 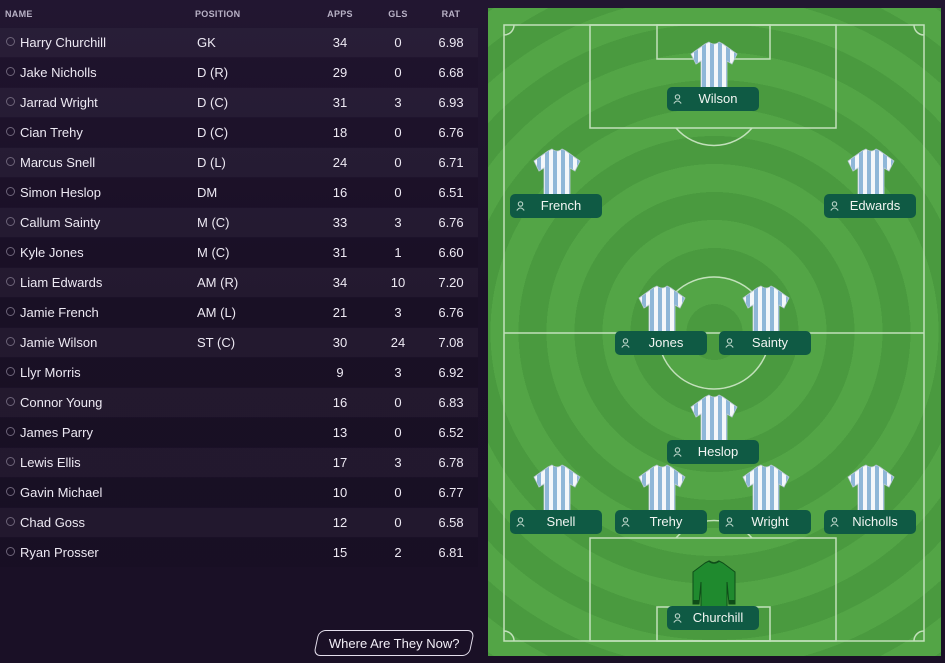 I want to click on player-name-cell: James Parry, so click(x=56, y=432).